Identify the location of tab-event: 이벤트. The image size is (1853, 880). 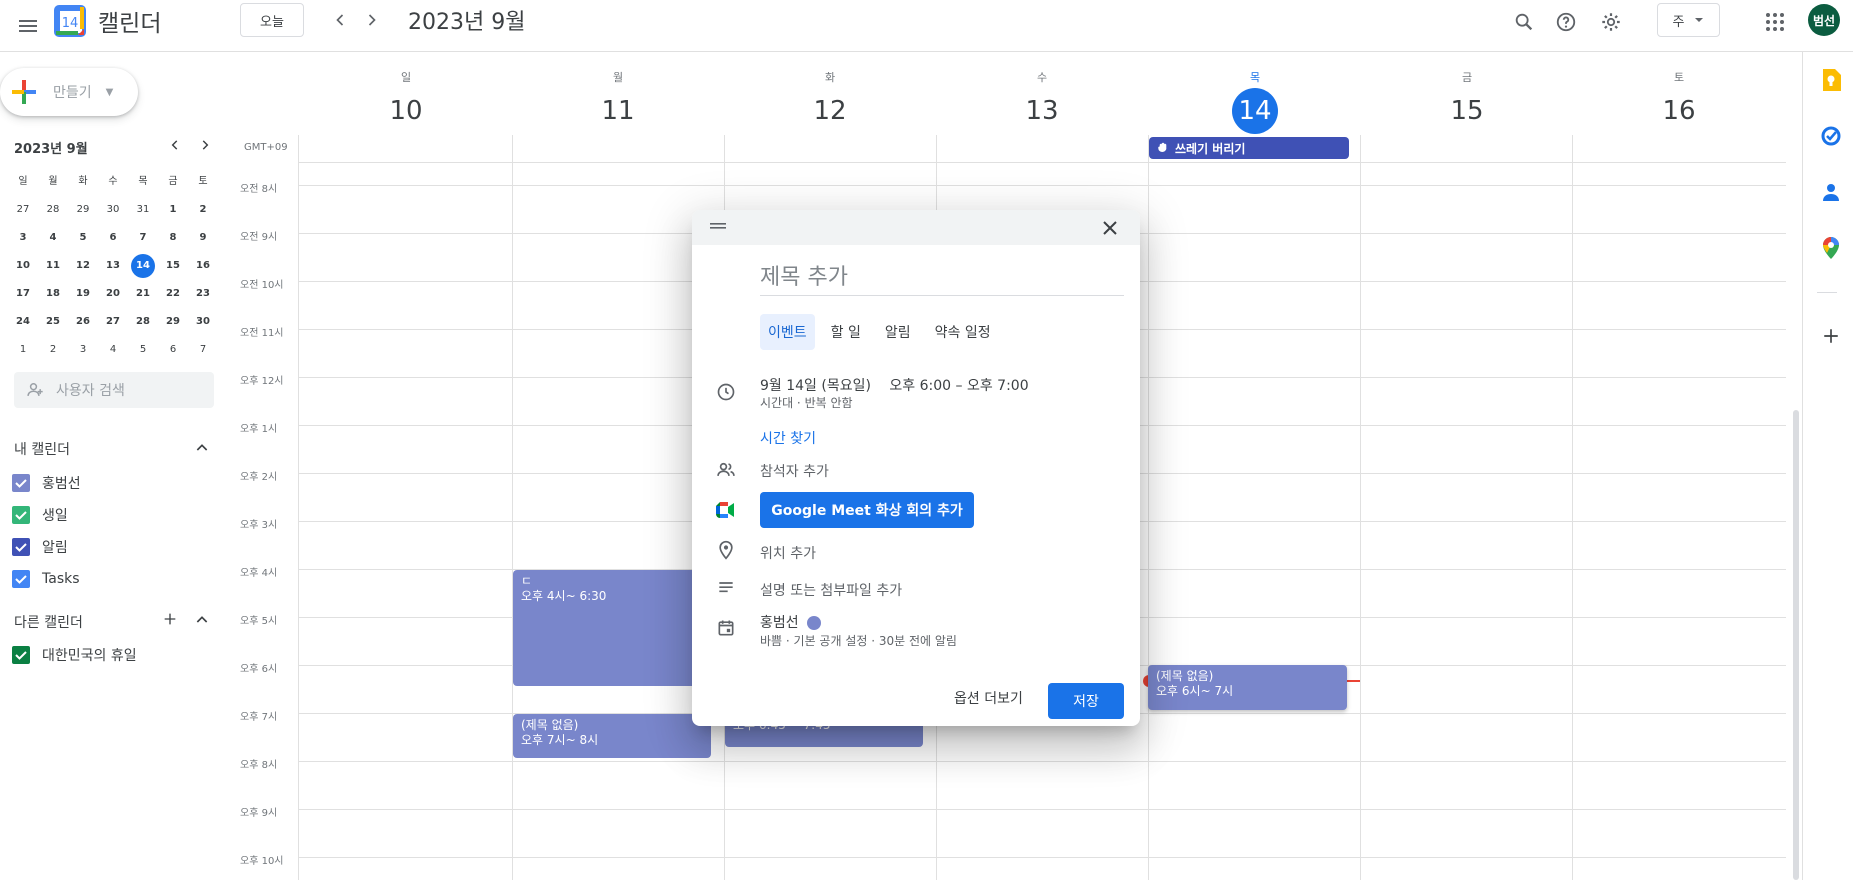
(787, 332).